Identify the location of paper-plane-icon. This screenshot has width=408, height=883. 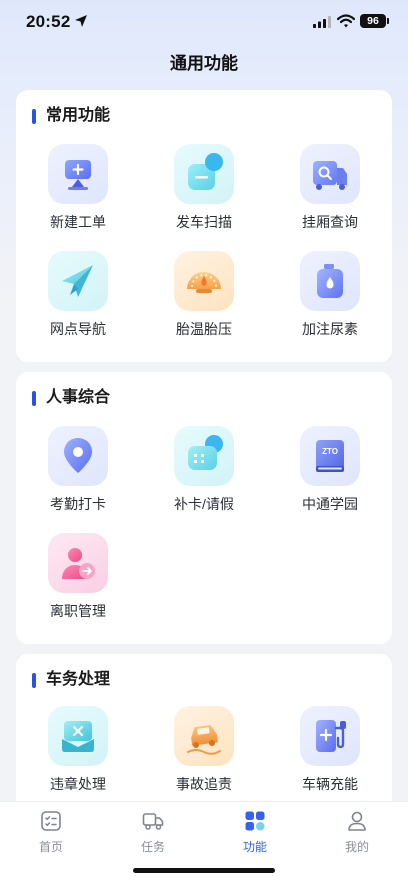
(77, 281).